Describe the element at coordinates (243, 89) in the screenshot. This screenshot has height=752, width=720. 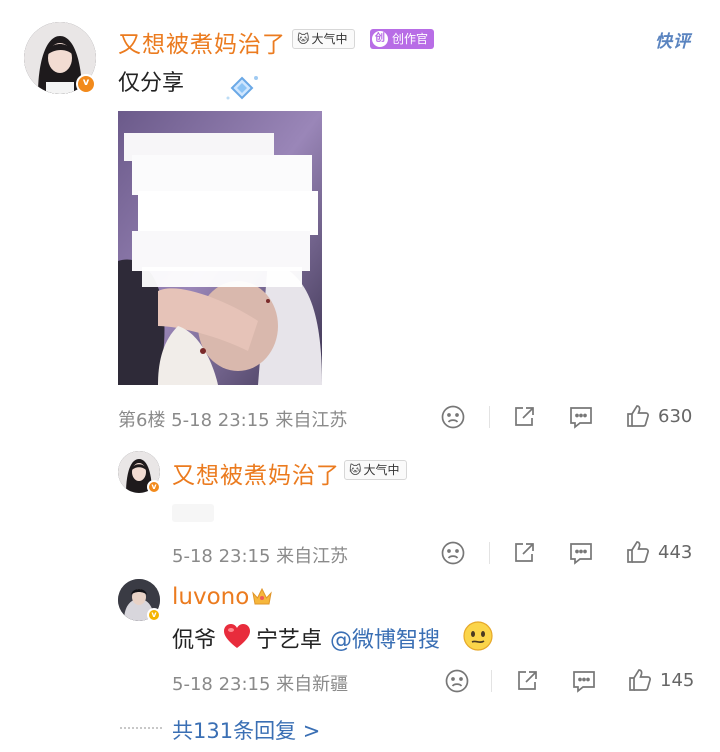
I see `sparkle-sticker-icon` at that location.